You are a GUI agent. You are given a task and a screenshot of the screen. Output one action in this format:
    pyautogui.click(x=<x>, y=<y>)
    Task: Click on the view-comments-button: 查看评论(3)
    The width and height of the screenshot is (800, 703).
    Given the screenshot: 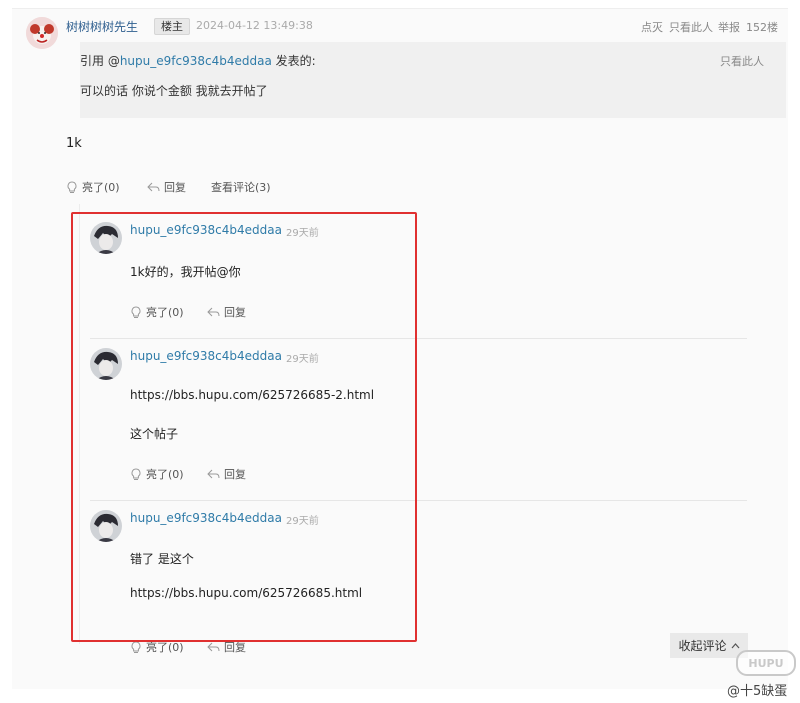 What is the action you would take?
    pyautogui.click(x=241, y=187)
    